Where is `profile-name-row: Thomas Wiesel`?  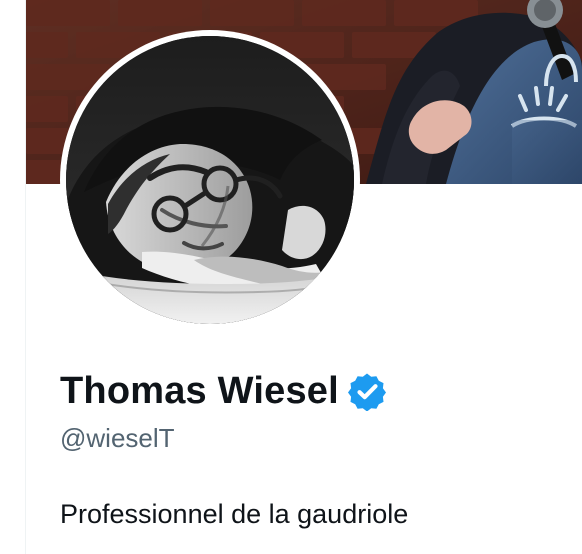
profile-name-row: Thomas Wiesel is located at coordinates (223, 391).